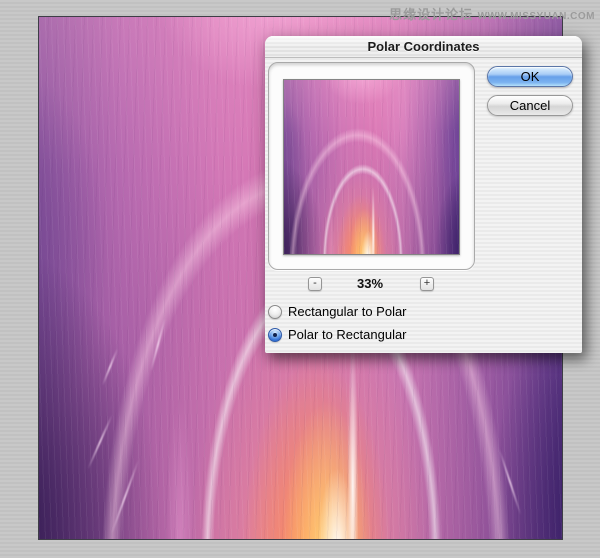 This screenshot has width=600, height=558. I want to click on minus-icon: -, so click(315, 283).